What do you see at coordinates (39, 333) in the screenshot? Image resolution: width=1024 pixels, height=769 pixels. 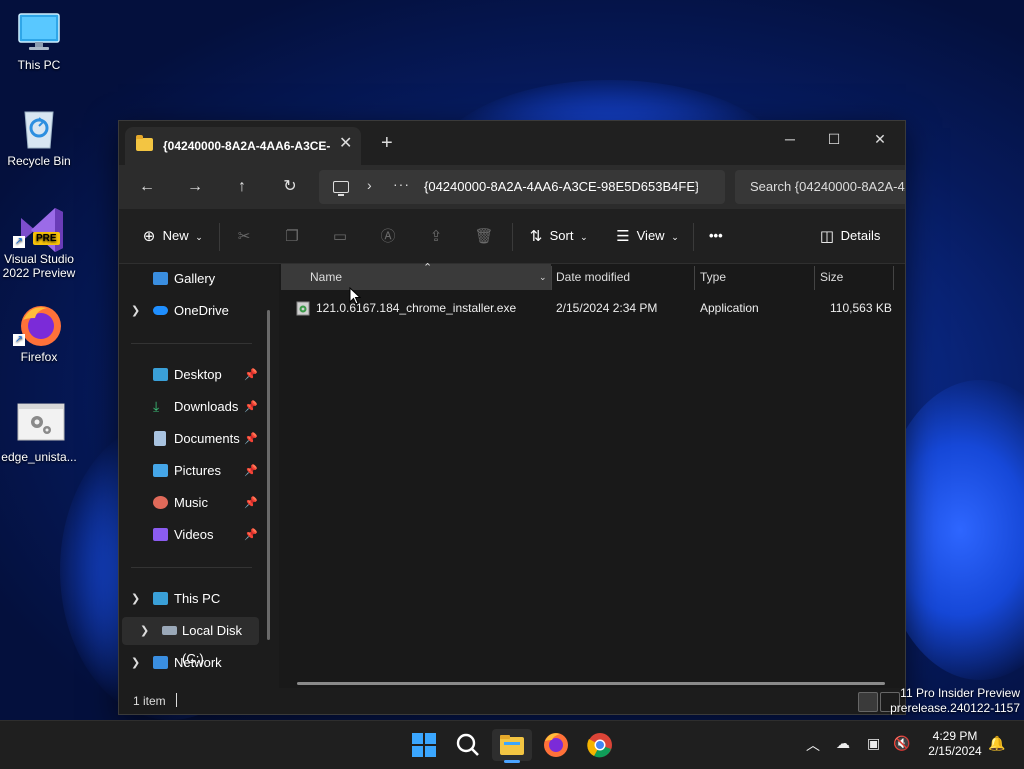 I see `desktop-icon-firefox: ↗ Firefox` at bounding box center [39, 333].